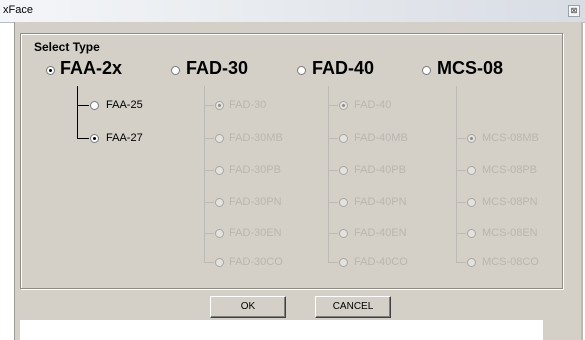 This screenshot has height=340, width=585. Describe the element at coordinates (124, 105) in the screenshot. I see `option-faa-25: FAA-25` at that location.